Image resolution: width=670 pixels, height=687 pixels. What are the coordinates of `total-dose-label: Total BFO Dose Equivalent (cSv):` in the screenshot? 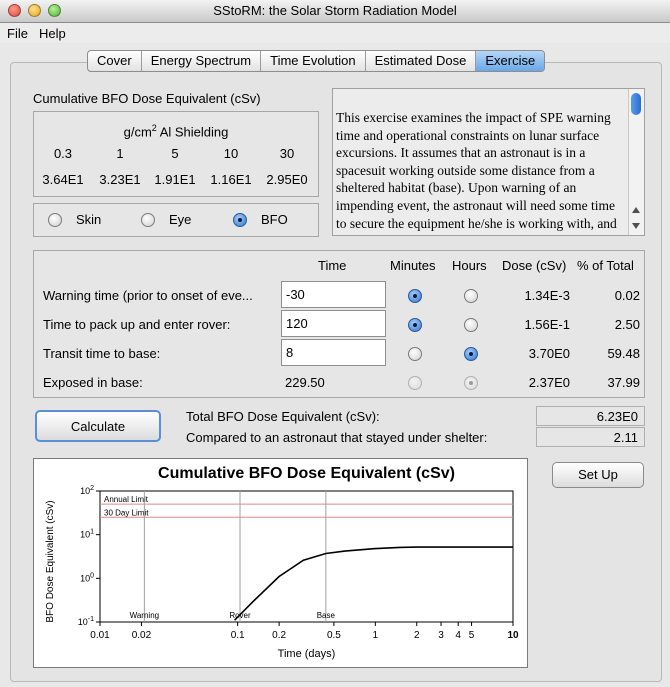 It's located at (283, 416).